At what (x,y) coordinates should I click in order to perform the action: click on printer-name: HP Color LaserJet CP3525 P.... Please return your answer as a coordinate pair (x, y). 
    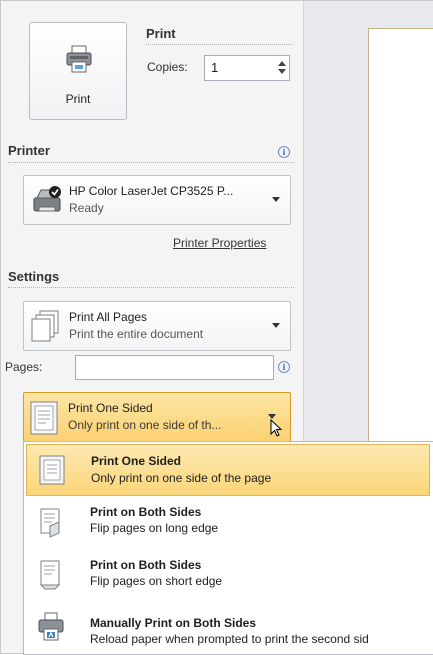
    Looking at the image, I should click on (151, 191).